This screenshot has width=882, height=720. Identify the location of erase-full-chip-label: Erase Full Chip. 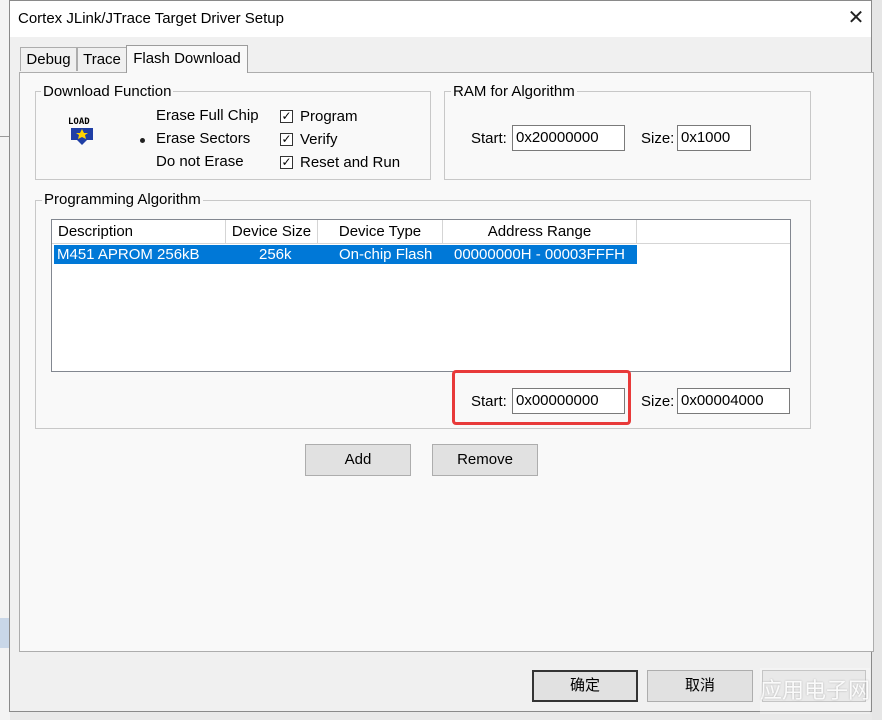
(207, 116).